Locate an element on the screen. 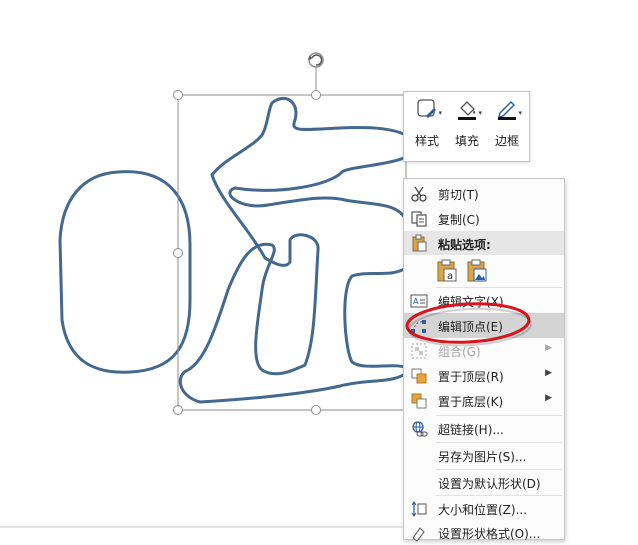 This screenshot has width=638, height=545. hyperlink-icon is located at coordinates (420, 429).